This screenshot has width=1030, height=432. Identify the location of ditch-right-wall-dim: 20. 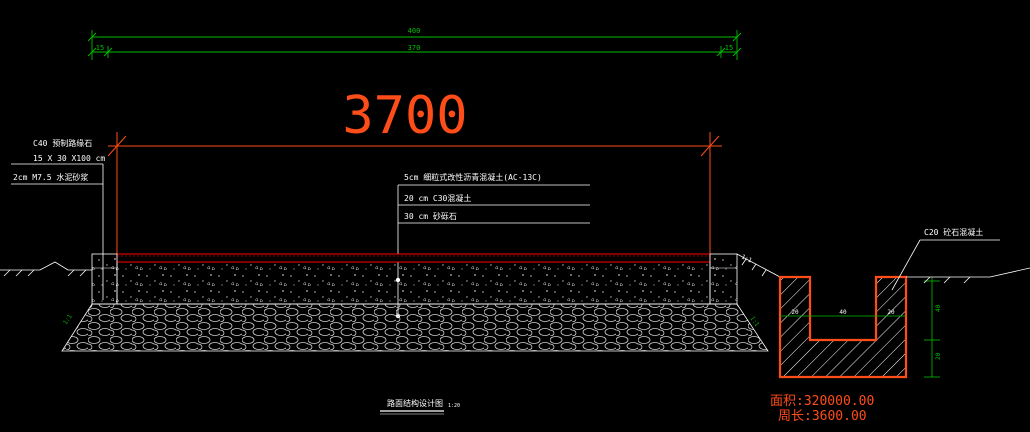
(891, 312).